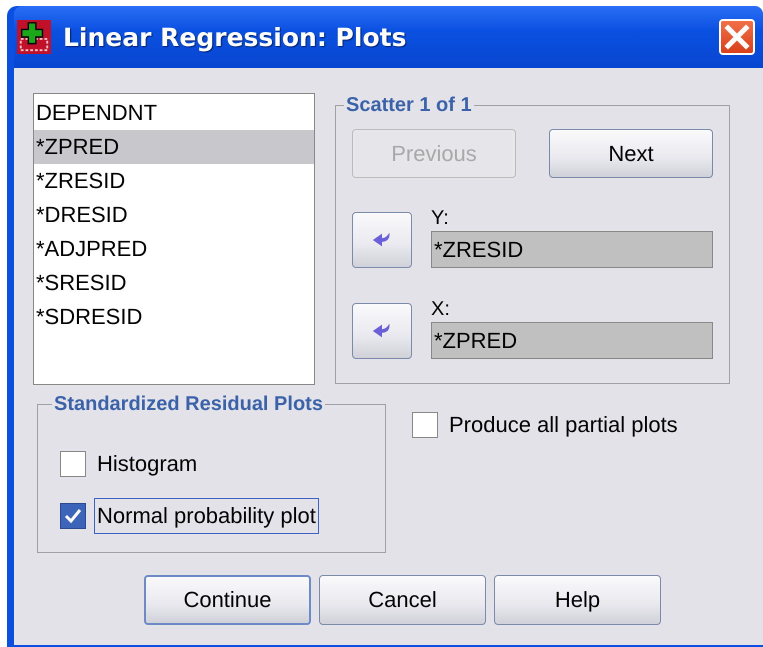 This screenshot has width=763, height=647. What do you see at coordinates (174, 283) in the screenshot?
I see `list-item: *SRESID` at bounding box center [174, 283].